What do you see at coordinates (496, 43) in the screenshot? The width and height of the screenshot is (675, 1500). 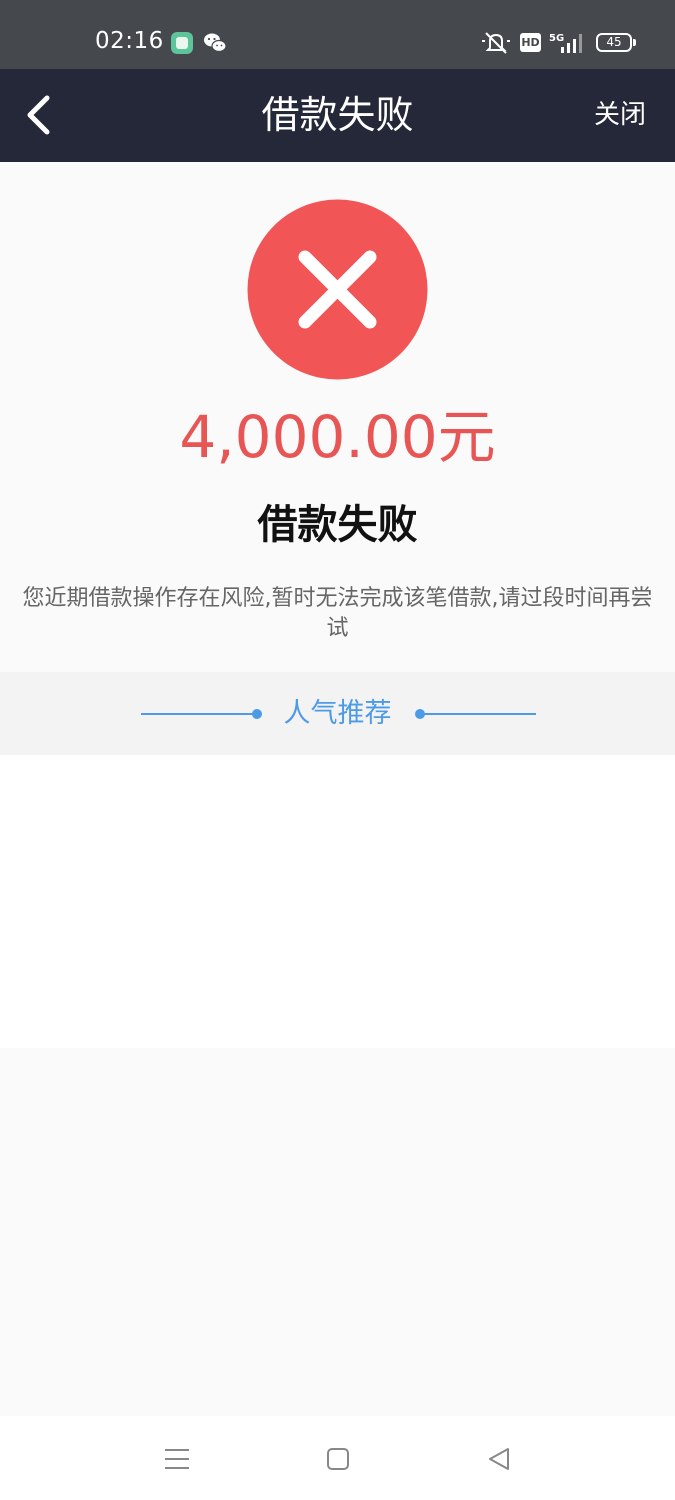 I see `mute-bell-icon` at bounding box center [496, 43].